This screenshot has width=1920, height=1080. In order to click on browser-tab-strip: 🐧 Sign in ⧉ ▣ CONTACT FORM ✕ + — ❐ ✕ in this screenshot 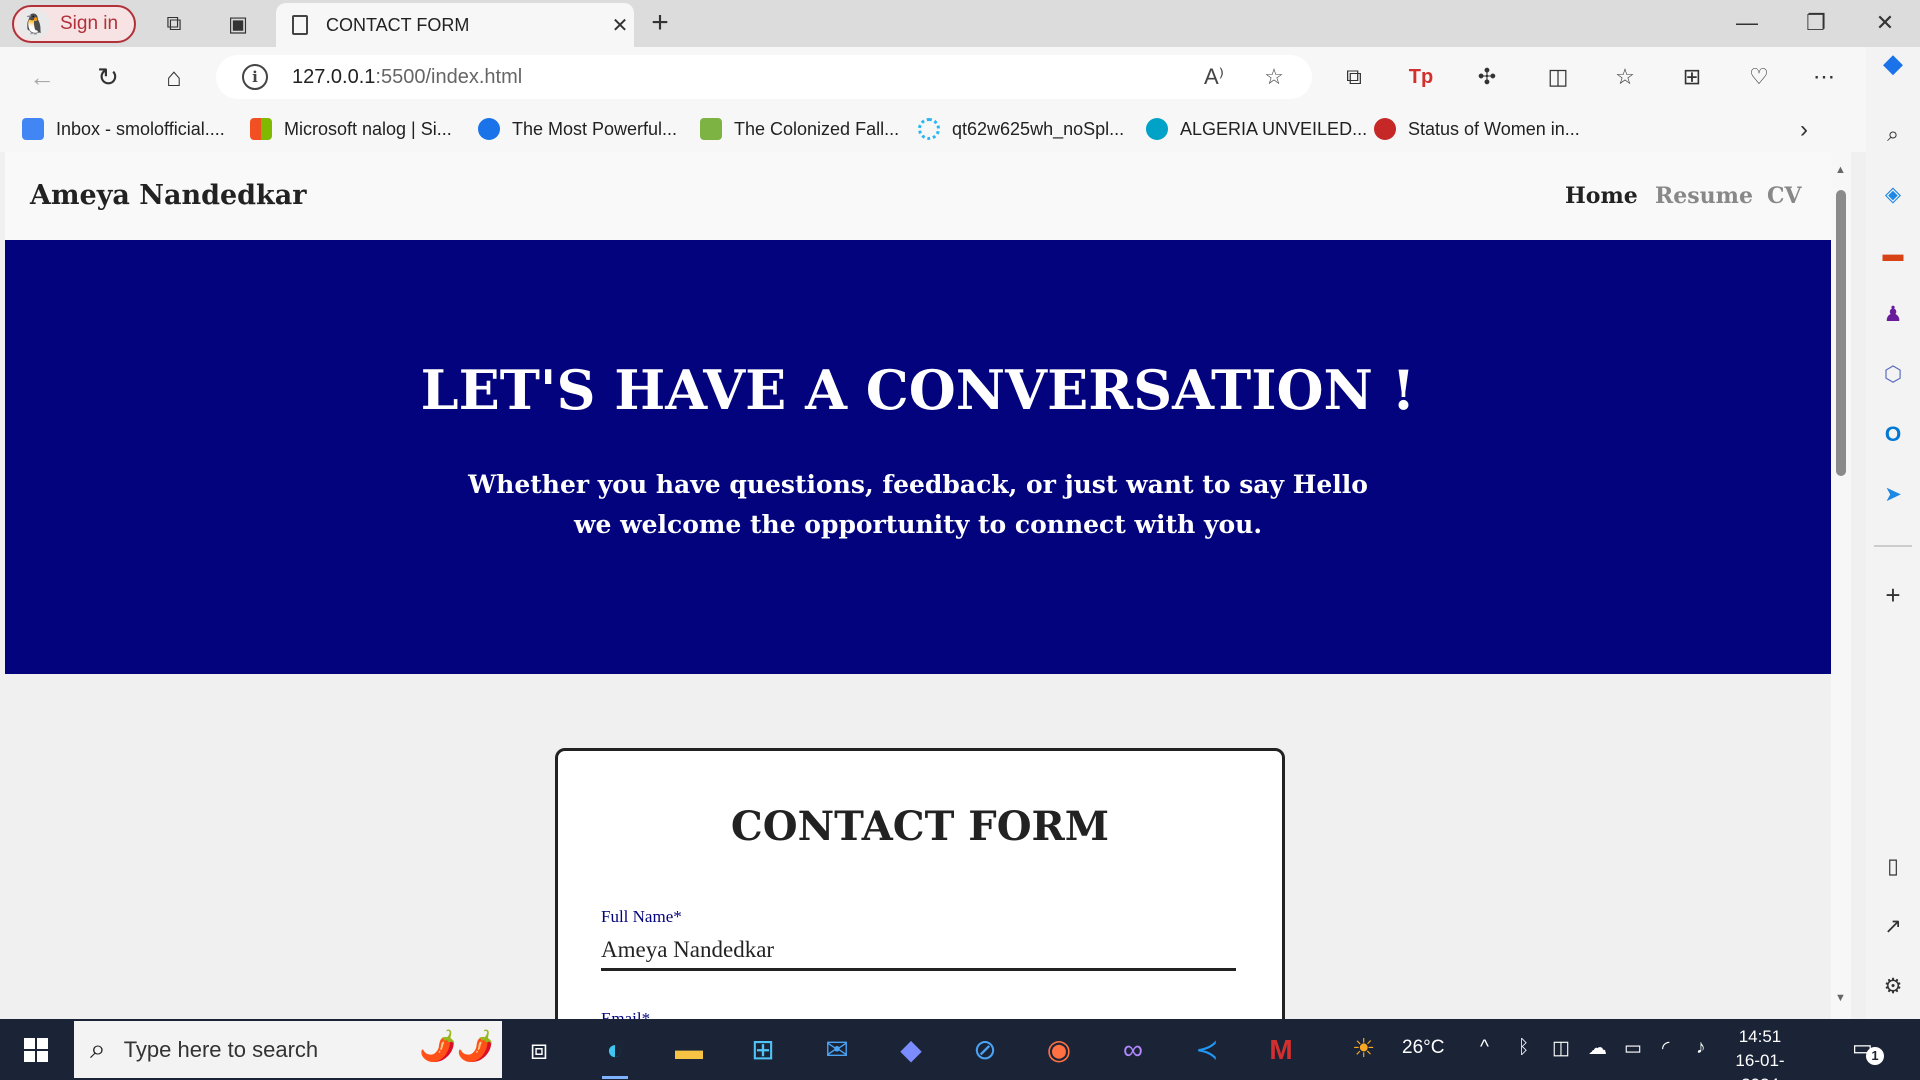, I will do `click(960, 23)`.